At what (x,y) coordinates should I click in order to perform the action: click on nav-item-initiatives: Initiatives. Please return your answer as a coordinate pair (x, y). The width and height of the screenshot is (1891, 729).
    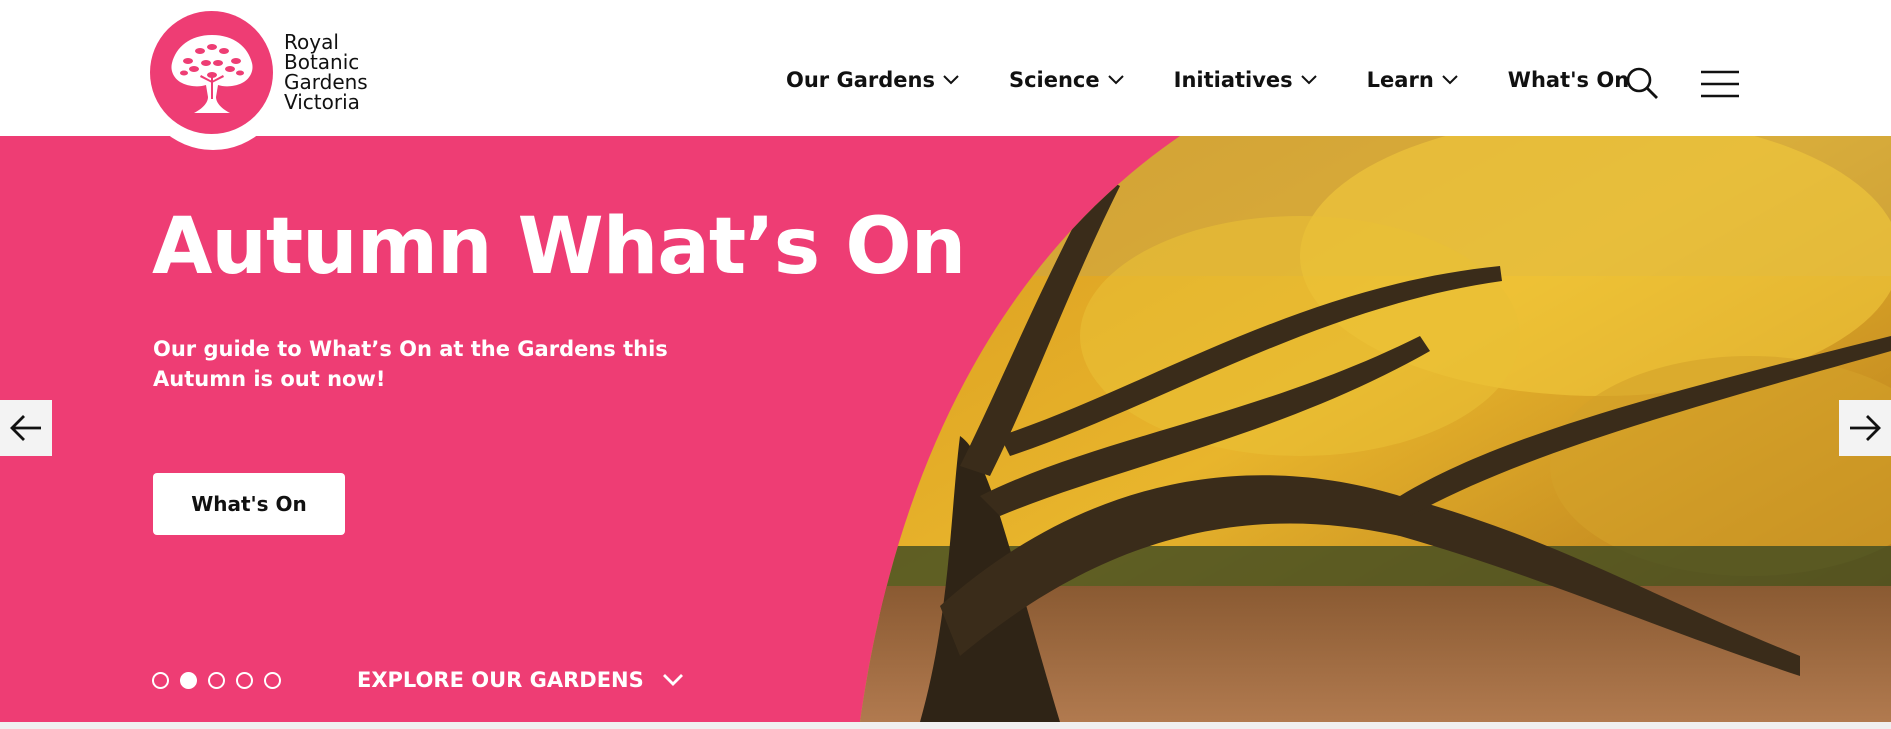
    Looking at the image, I should click on (1245, 80).